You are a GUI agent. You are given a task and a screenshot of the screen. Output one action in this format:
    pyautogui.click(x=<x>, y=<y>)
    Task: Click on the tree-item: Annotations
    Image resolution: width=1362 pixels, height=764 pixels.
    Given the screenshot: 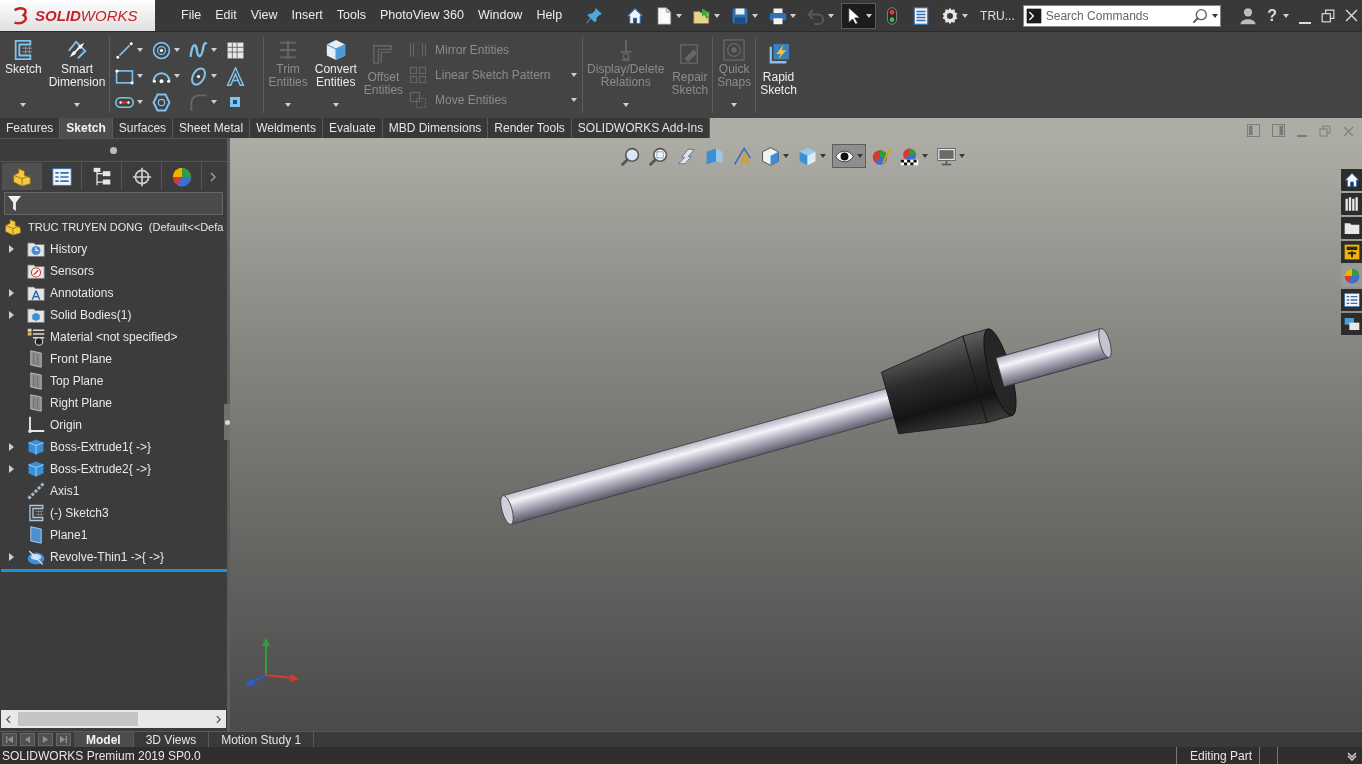 What is the action you would take?
    pyautogui.click(x=113, y=293)
    